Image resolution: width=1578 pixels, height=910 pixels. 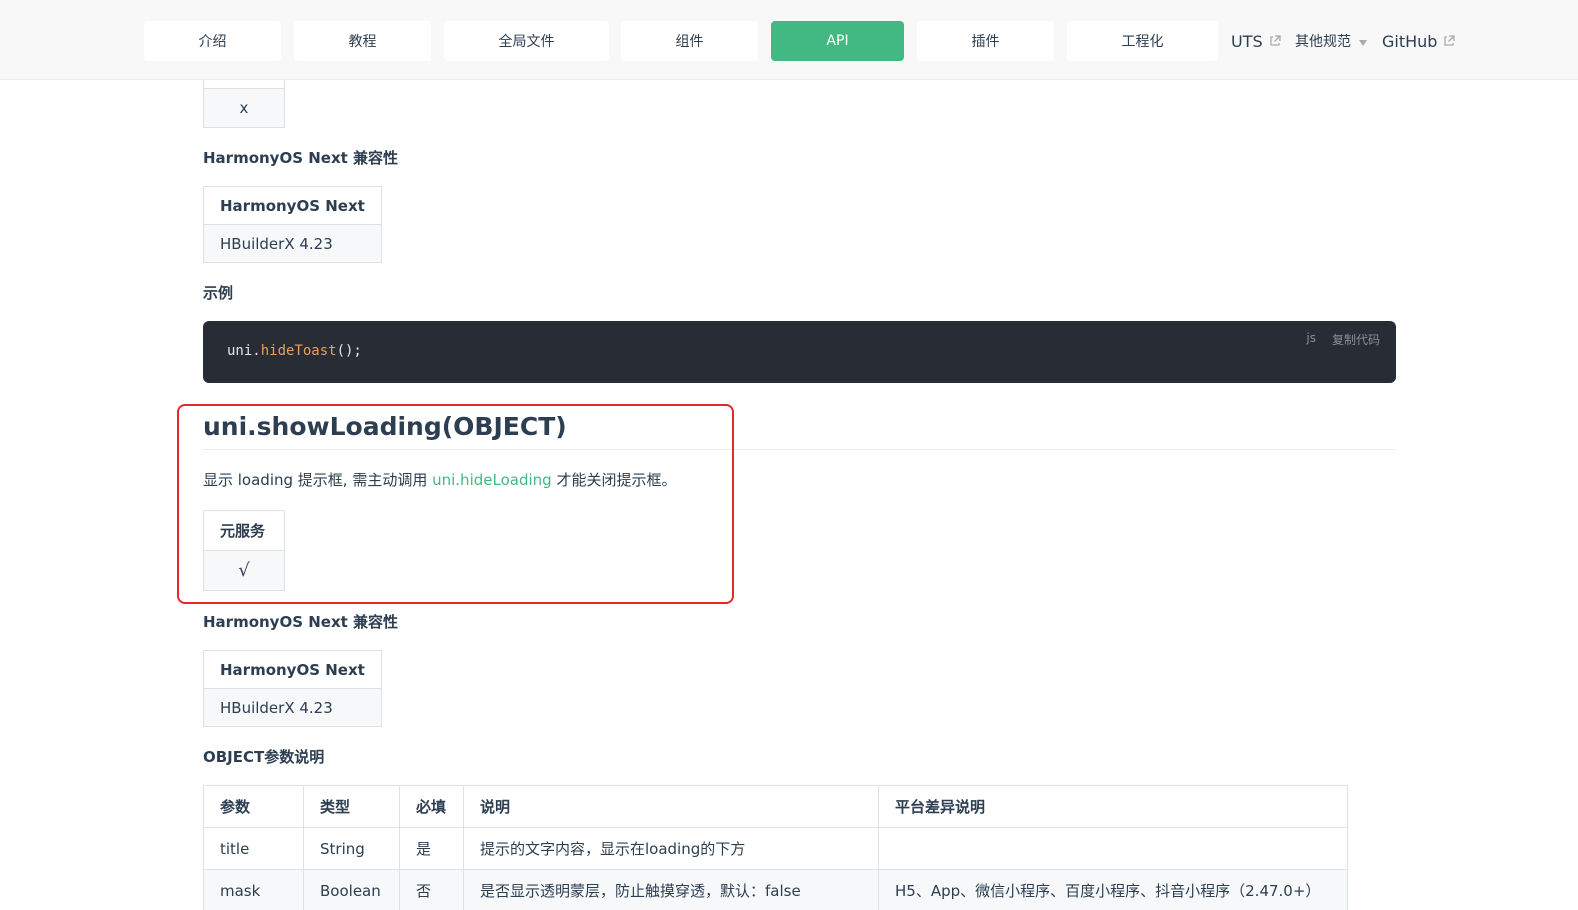 I want to click on code-lang-label: js, so click(x=1311, y=338).